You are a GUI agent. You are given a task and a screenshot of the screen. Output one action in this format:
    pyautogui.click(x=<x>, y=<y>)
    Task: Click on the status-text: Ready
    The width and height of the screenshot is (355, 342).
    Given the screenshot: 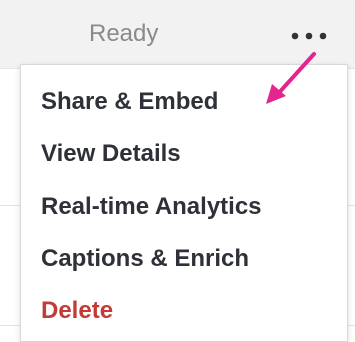 What is the action you would take?
    pyautogui.click(x=124, y=33)
    